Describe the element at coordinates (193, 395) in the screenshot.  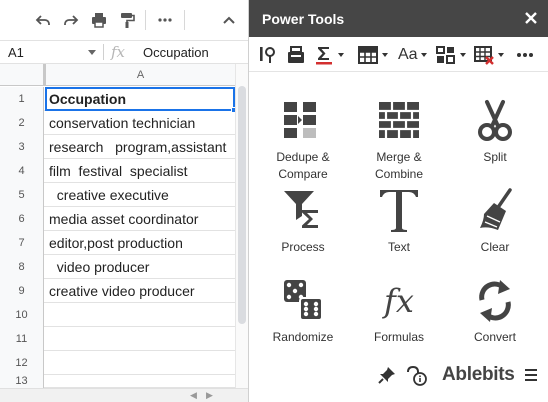
I see `scroll-left-icon: ◀` at that location.